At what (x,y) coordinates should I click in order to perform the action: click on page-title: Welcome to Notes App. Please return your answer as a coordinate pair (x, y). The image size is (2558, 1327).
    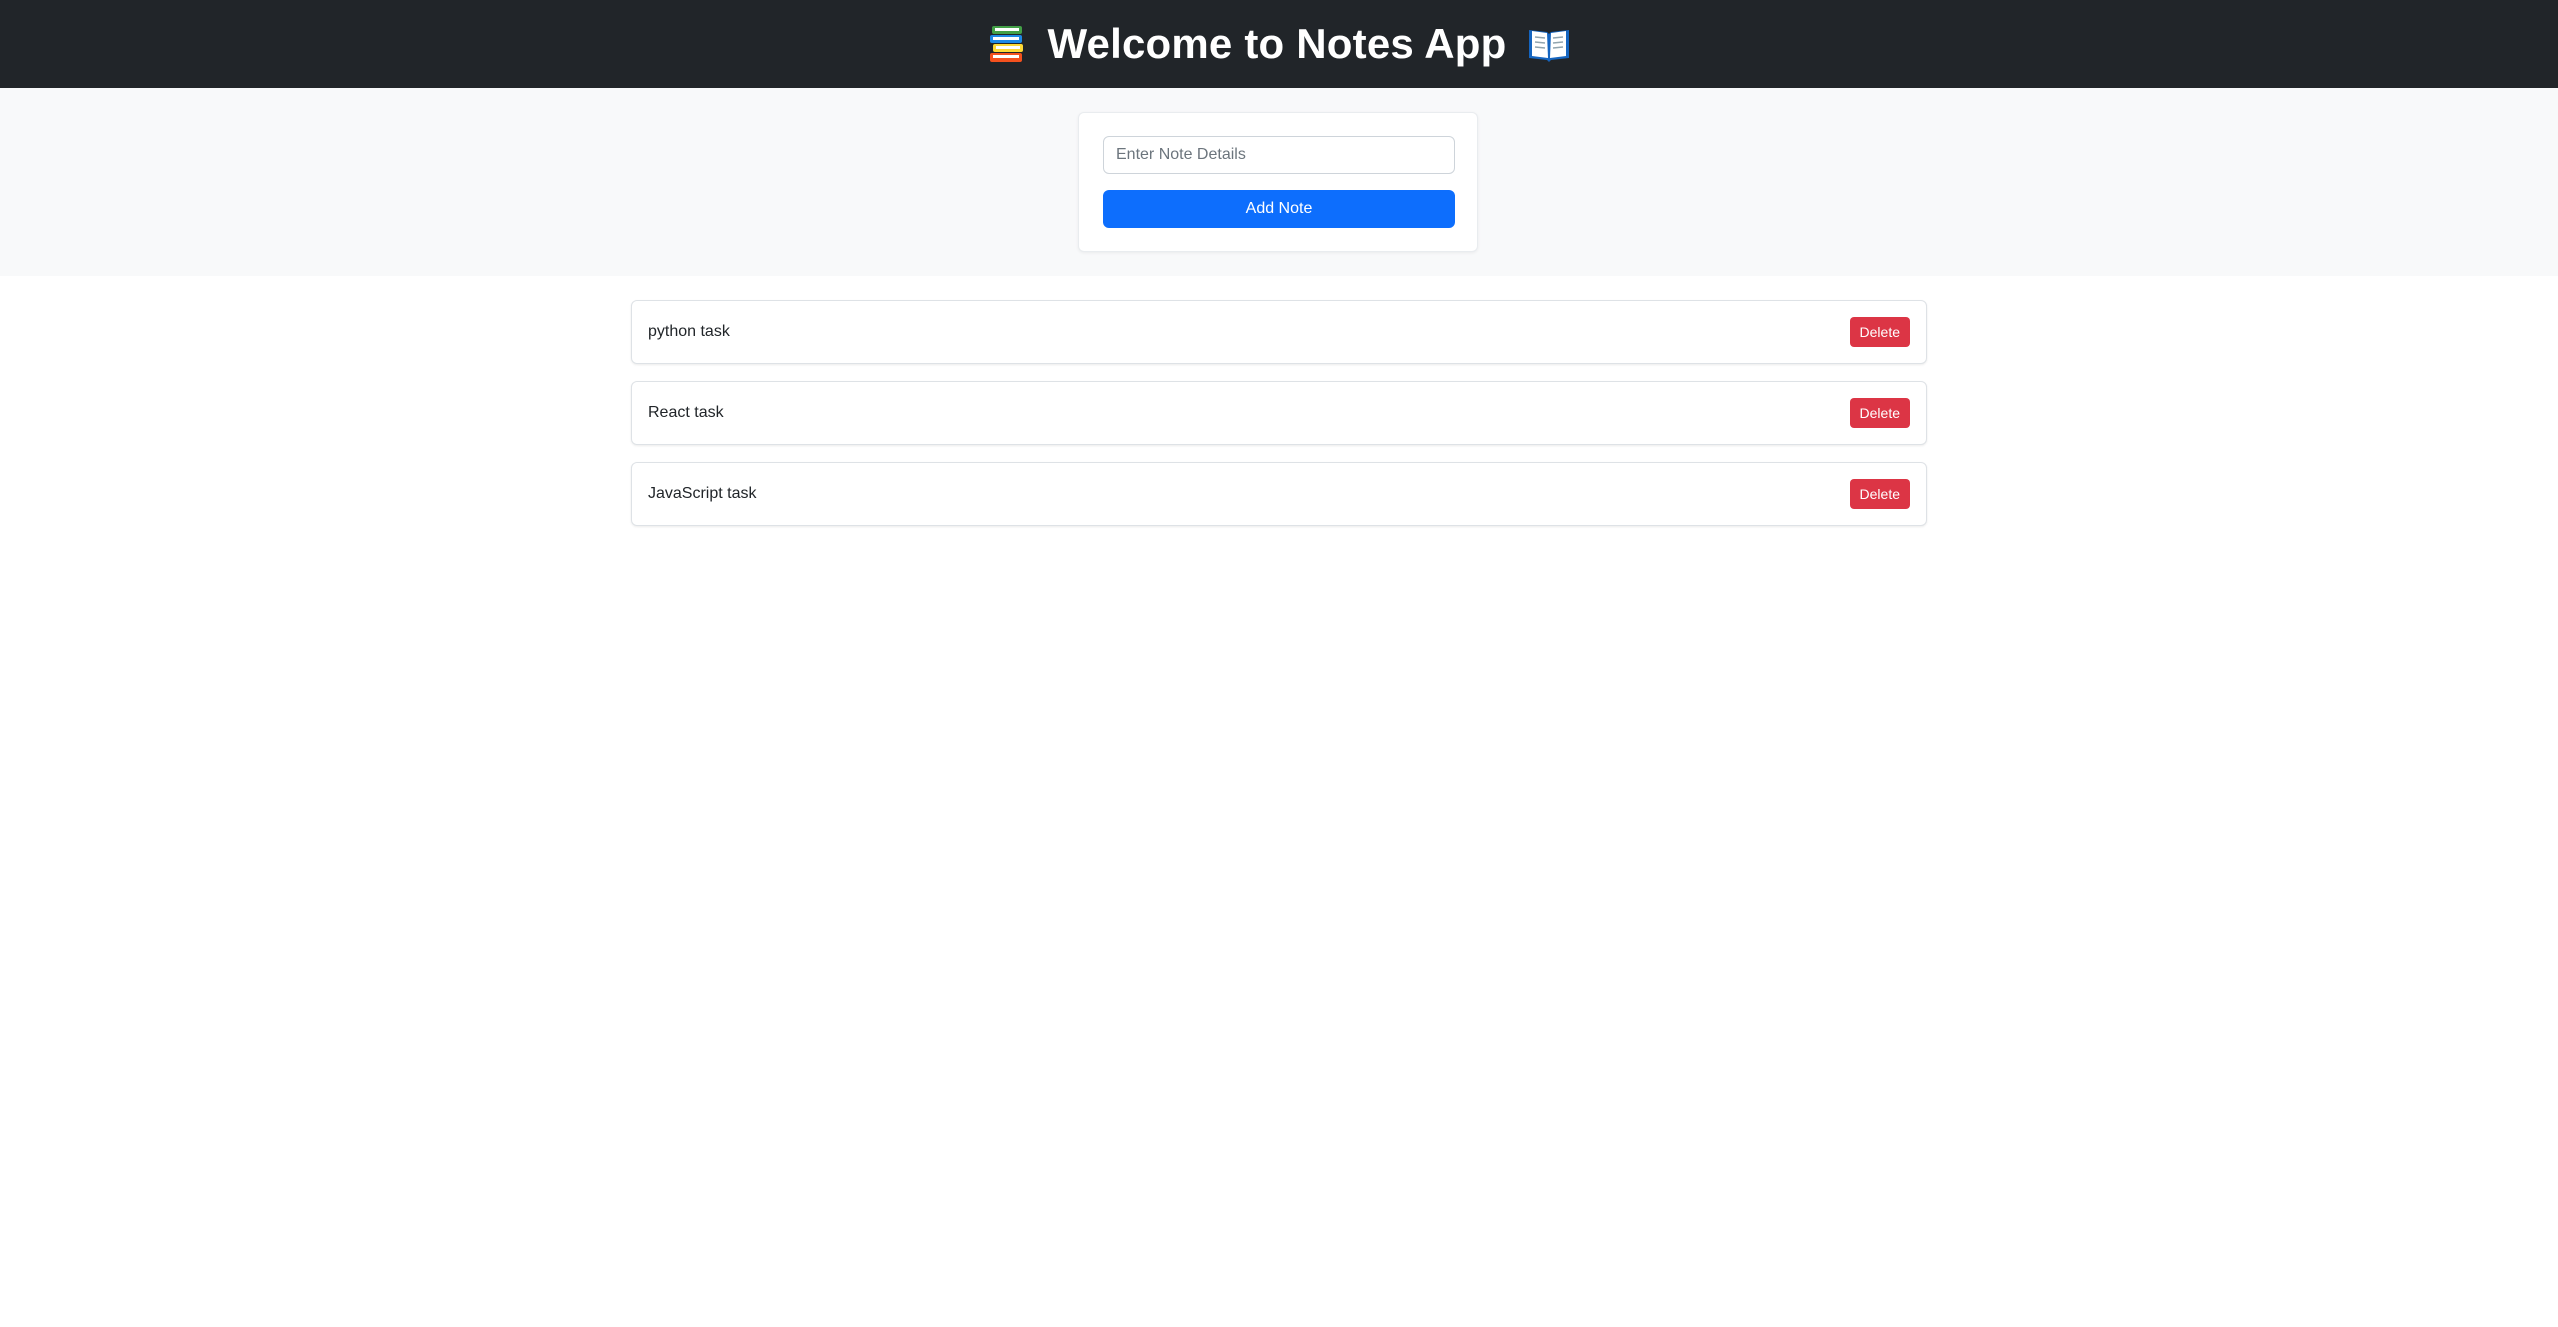
    Looking at the image, I should click on (1277, 43).